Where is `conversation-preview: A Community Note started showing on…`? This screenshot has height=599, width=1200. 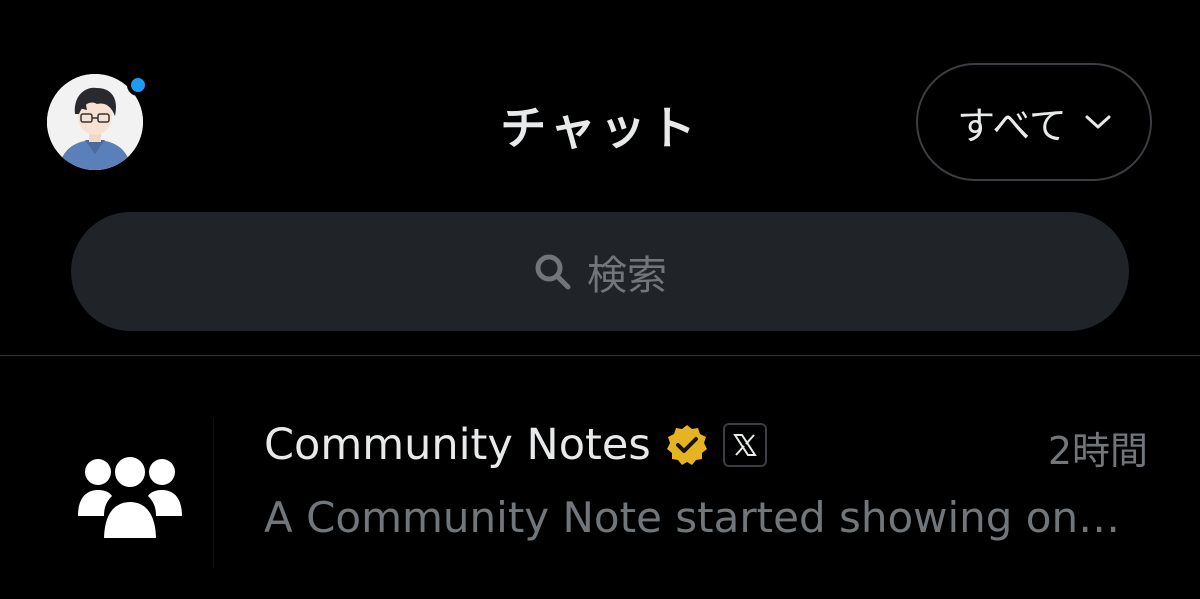 conversation-preview: A Community Note started showing on… is located at coordinates (692, 517).